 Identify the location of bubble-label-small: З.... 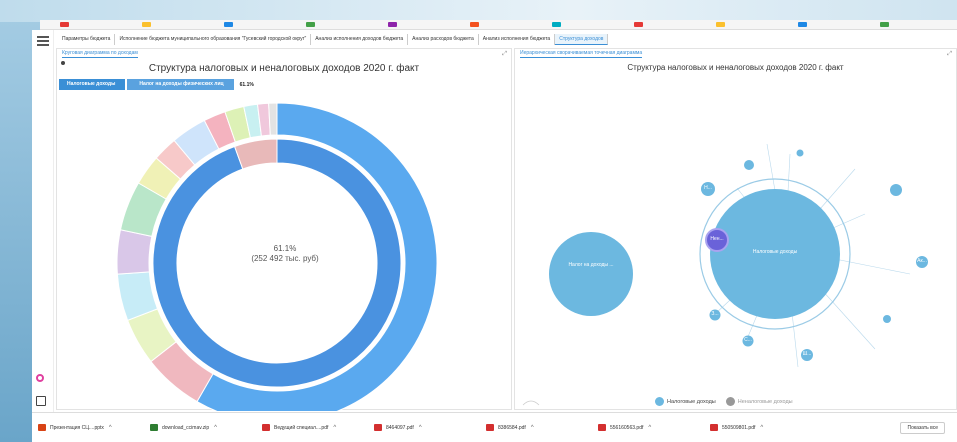
(715, 314).